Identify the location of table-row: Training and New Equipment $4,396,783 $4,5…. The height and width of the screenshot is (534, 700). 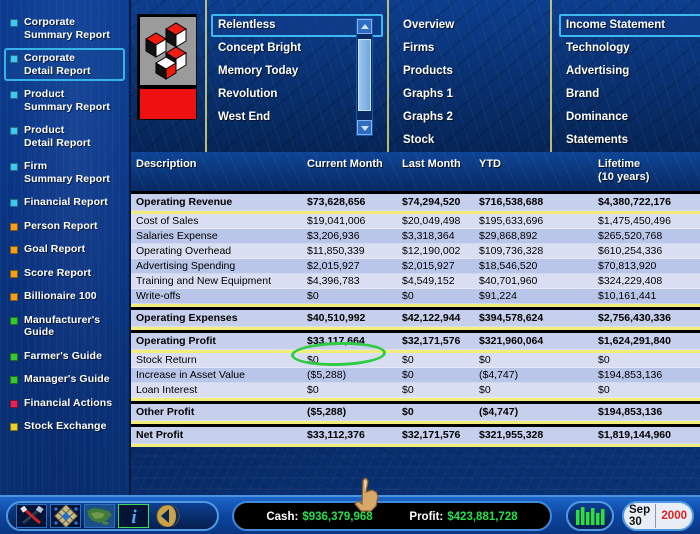
(415, 281).